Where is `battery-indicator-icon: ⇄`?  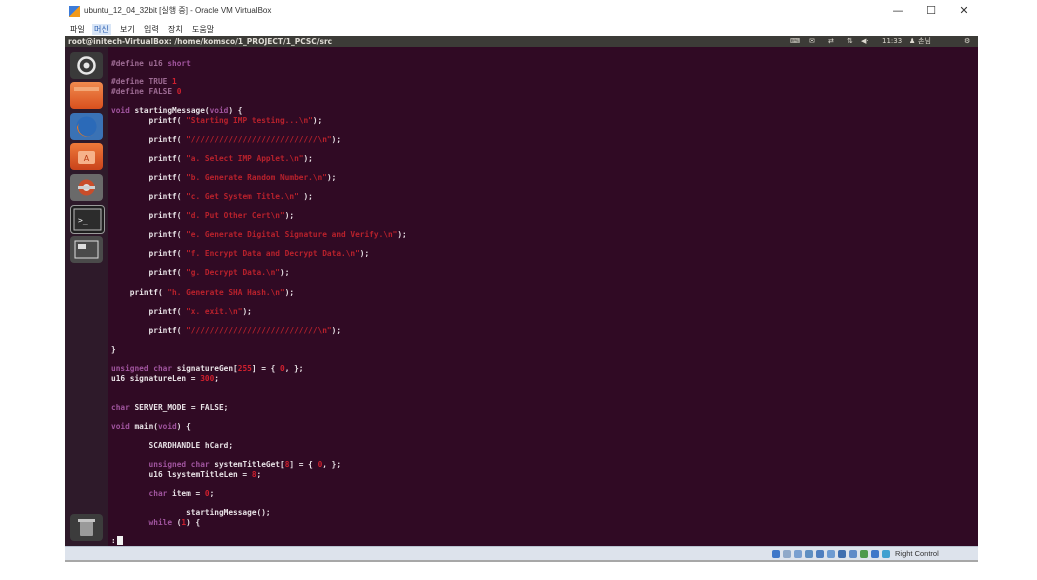
battery-indicator-icon: ⇄ is located at coordinates (831, 41).